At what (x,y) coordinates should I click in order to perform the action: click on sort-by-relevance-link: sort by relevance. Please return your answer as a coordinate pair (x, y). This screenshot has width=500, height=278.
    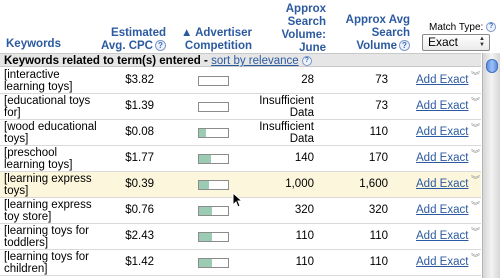
    Looking at the image, I should click on (255, 61).